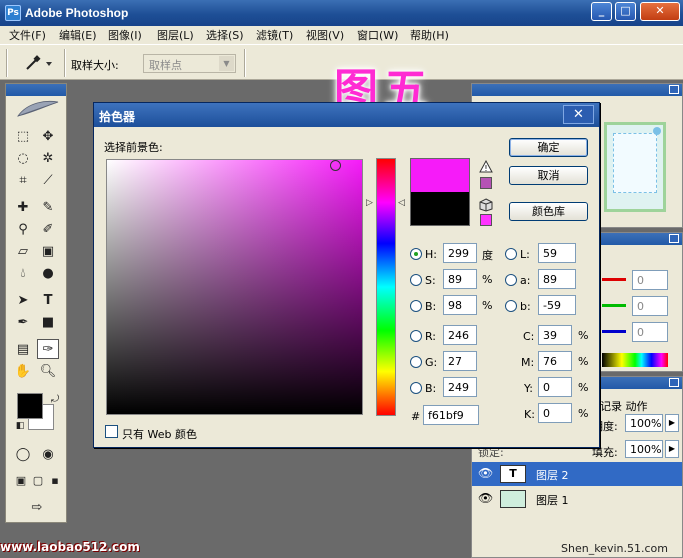  What do you see at coordinates (548, 175) in the screenshot?
I see `cancel-button: 取消` at bounding box center [548, 175].